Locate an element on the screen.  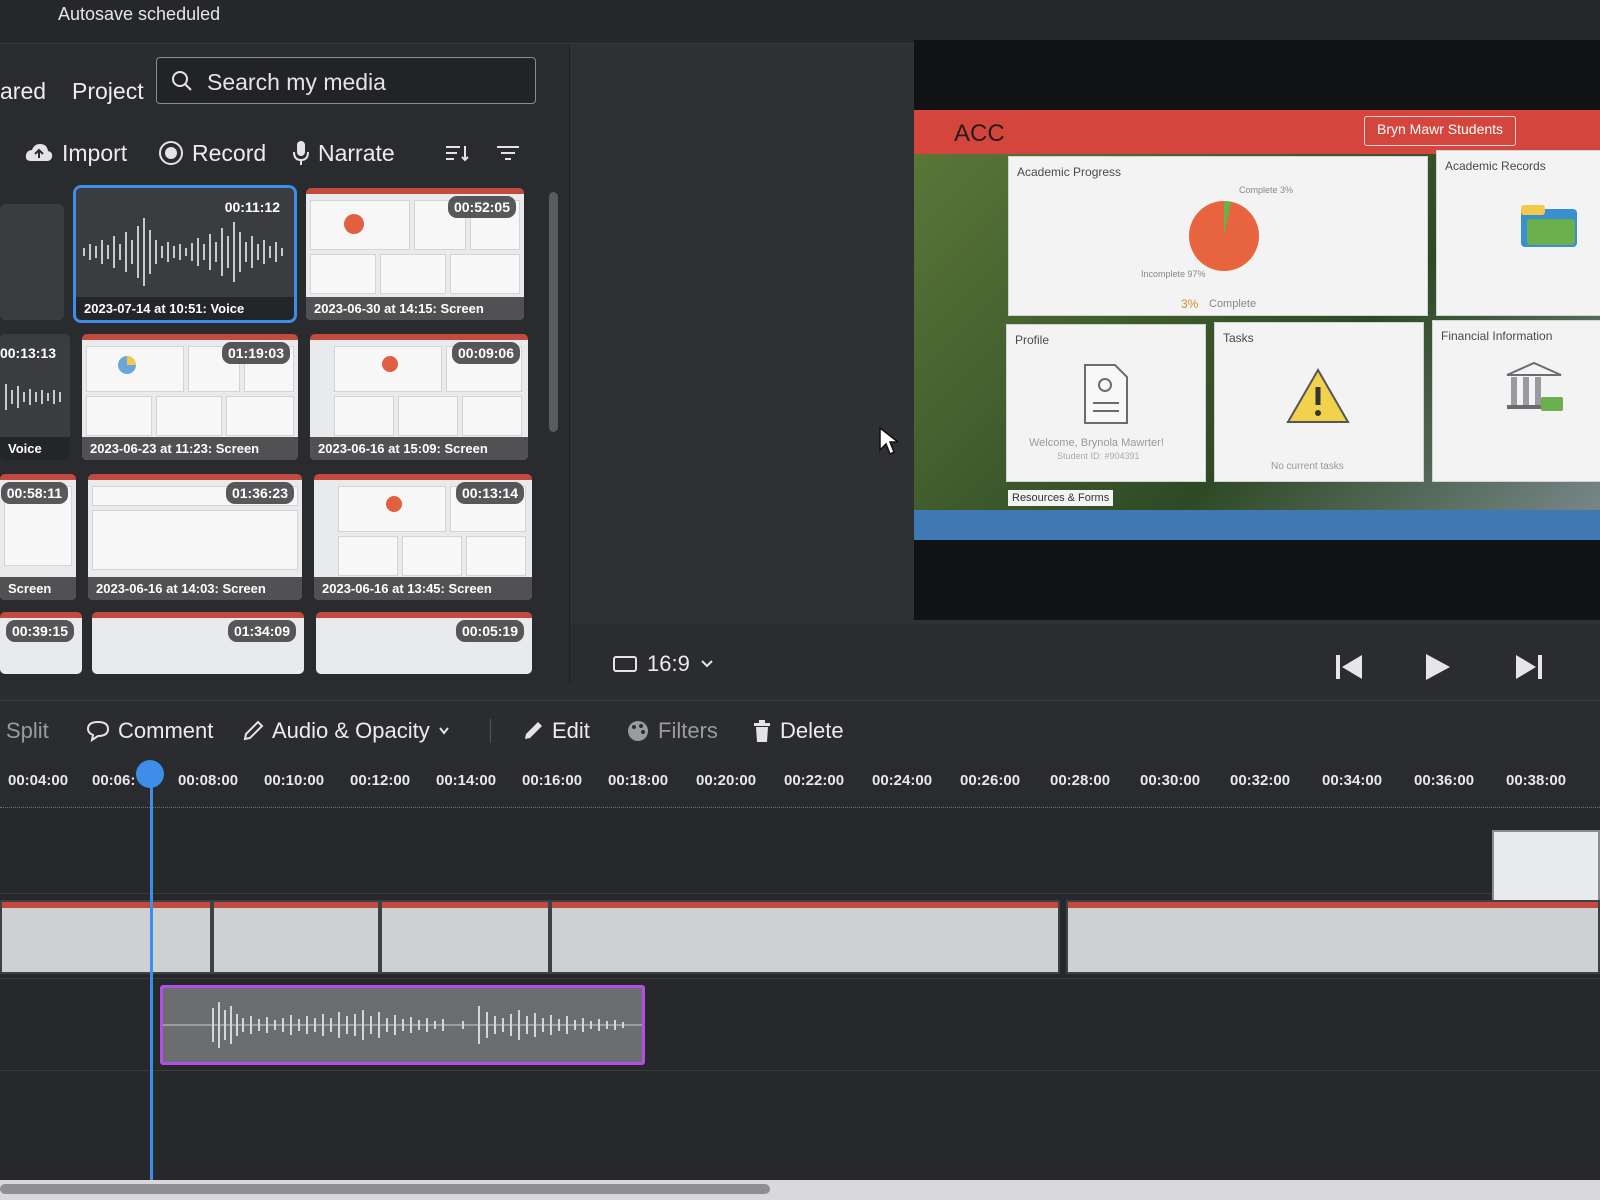
record-button: Record is located at coordinates (212, 153).